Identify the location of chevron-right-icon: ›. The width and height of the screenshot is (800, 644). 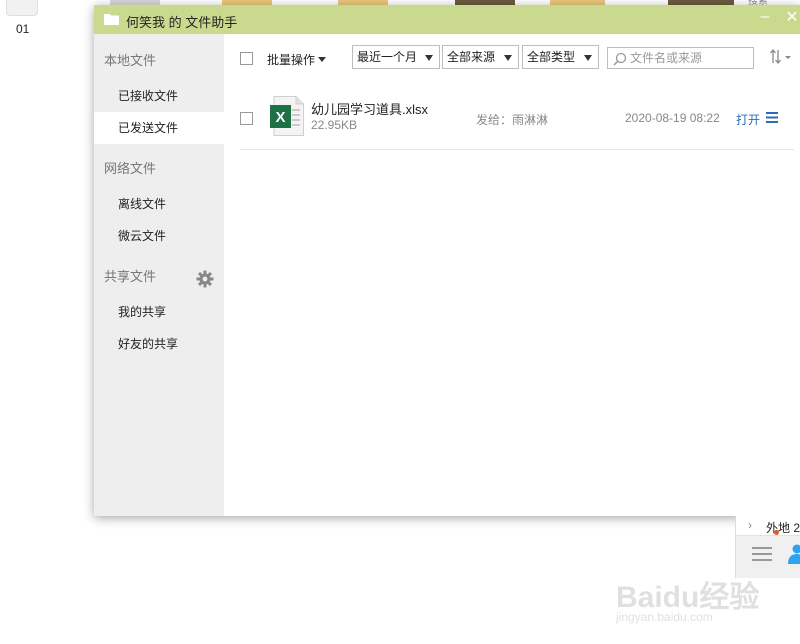
(750, 525).